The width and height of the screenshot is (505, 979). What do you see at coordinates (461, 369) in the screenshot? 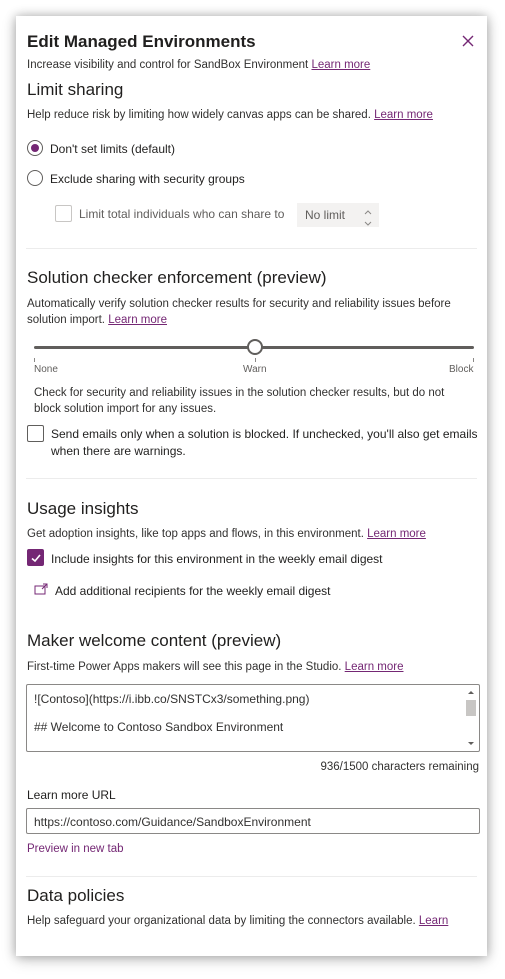
I see `slider-label-block: Block` at bounding box center [461, 369].